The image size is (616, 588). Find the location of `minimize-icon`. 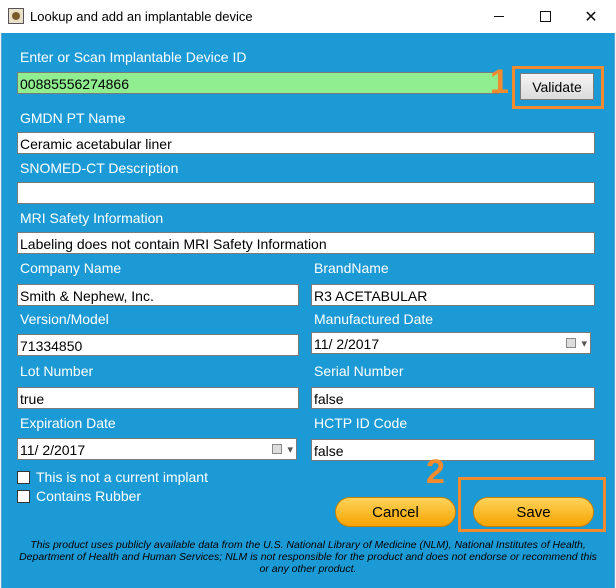

minimize-icon is located at coordinates (499, 16).